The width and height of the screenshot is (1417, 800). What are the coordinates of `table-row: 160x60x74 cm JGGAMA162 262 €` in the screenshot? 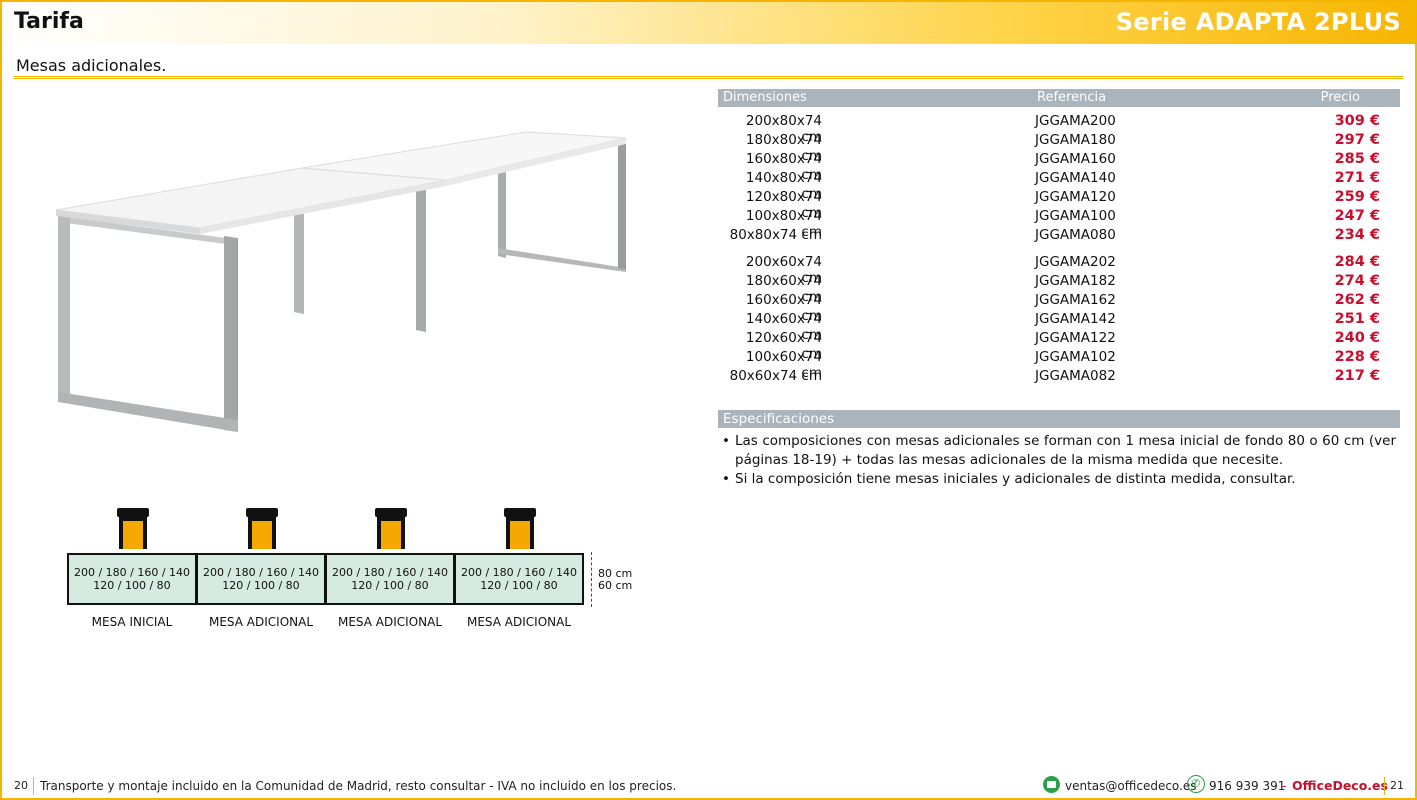 It's located at (1059, 307).